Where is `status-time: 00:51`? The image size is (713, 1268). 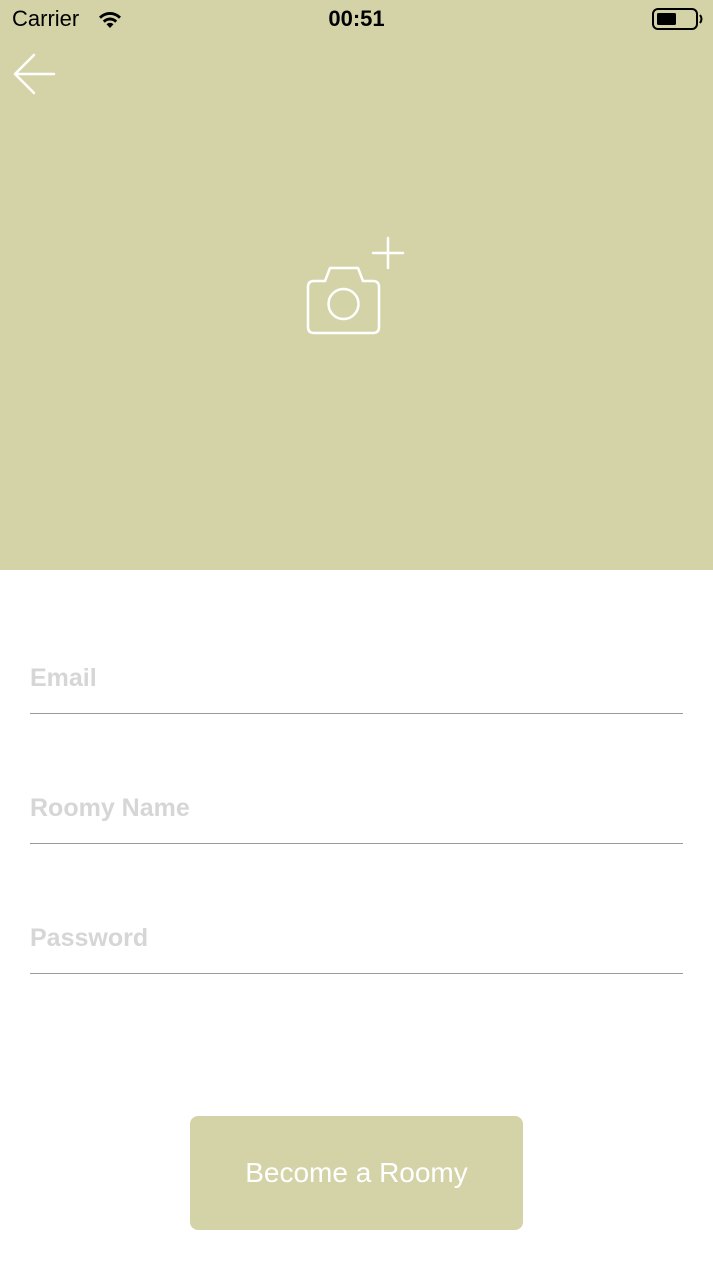
status-time: 00:51 is located at coordinates (356, 18).